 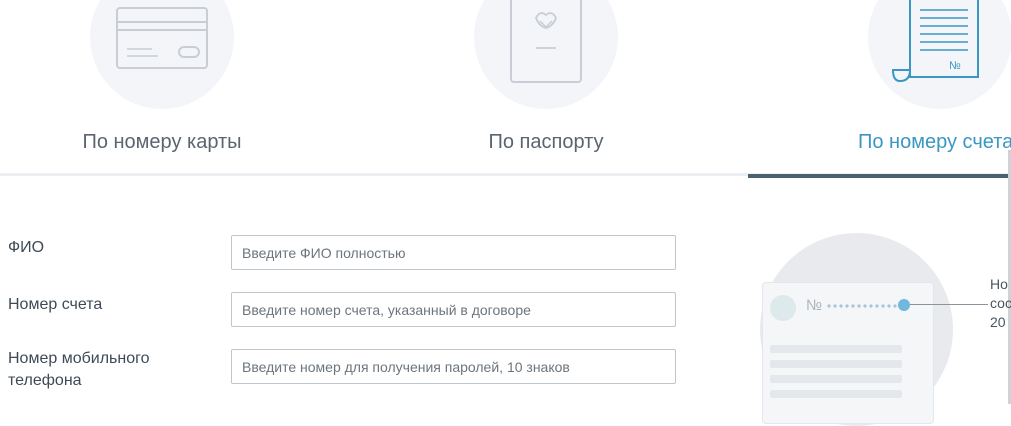 What do you see at coordinates (879, 176) in the screenshot?
I see `active-tab-indicator` at bounding box center [879, 176].